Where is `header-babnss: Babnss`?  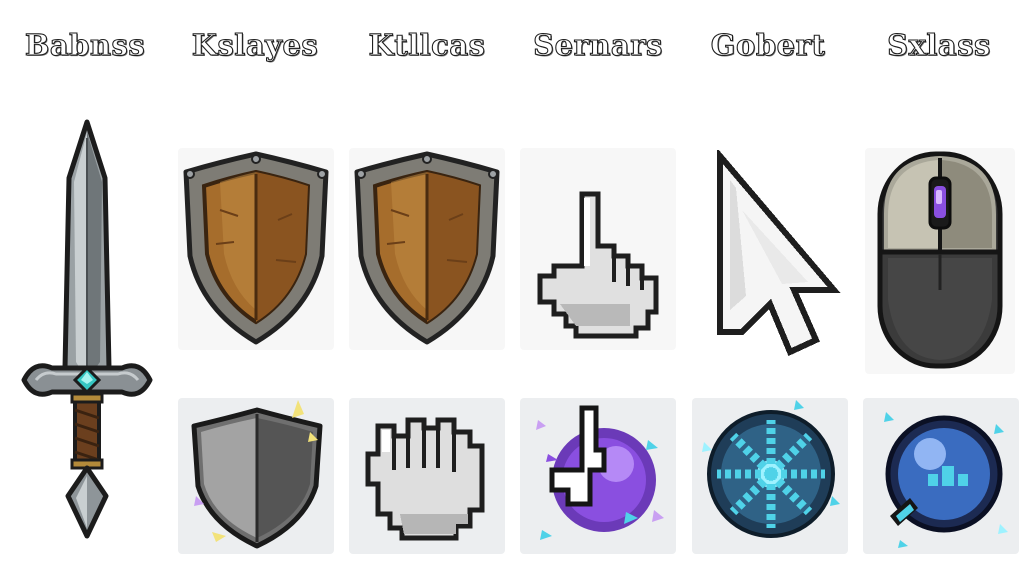
header-babnss: Babnss is located at coordinates (85, 44).